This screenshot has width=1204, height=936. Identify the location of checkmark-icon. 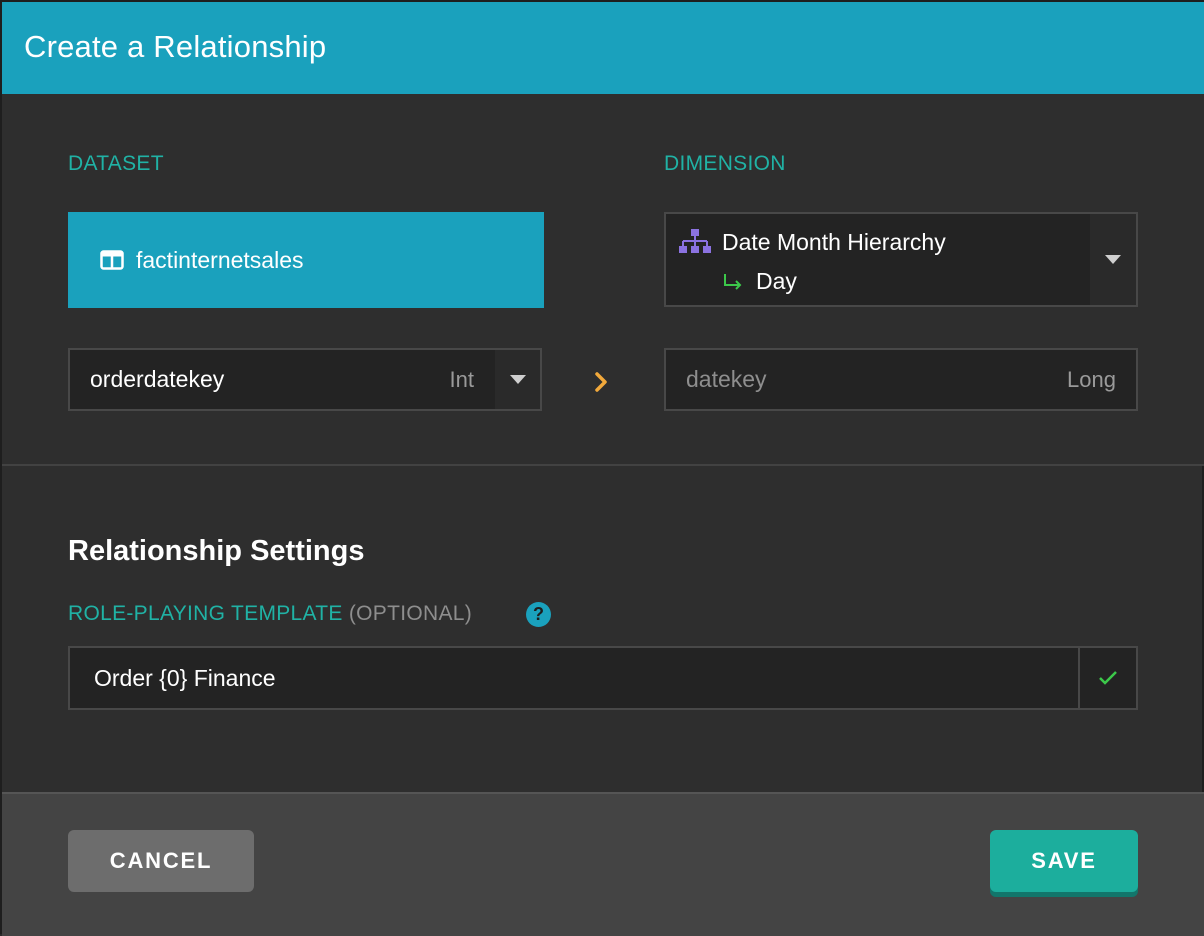
(1108, 678).